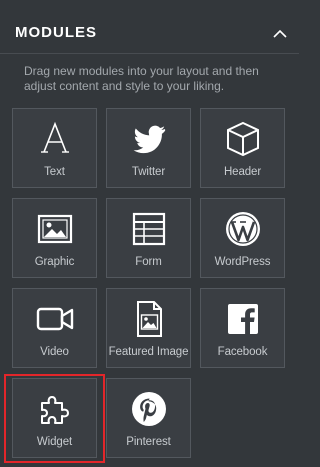  I want to click on module-label: Form, so click(148, 262).